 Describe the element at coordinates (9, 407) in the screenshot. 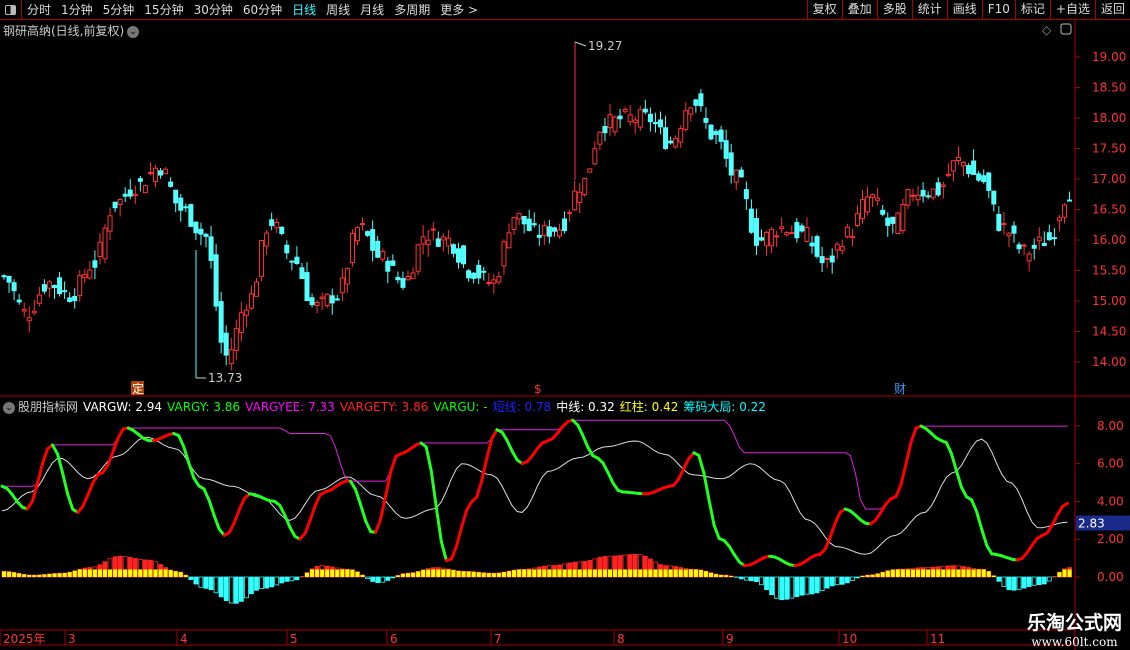

I see `chevron-down-icon: ⌄` at that location.